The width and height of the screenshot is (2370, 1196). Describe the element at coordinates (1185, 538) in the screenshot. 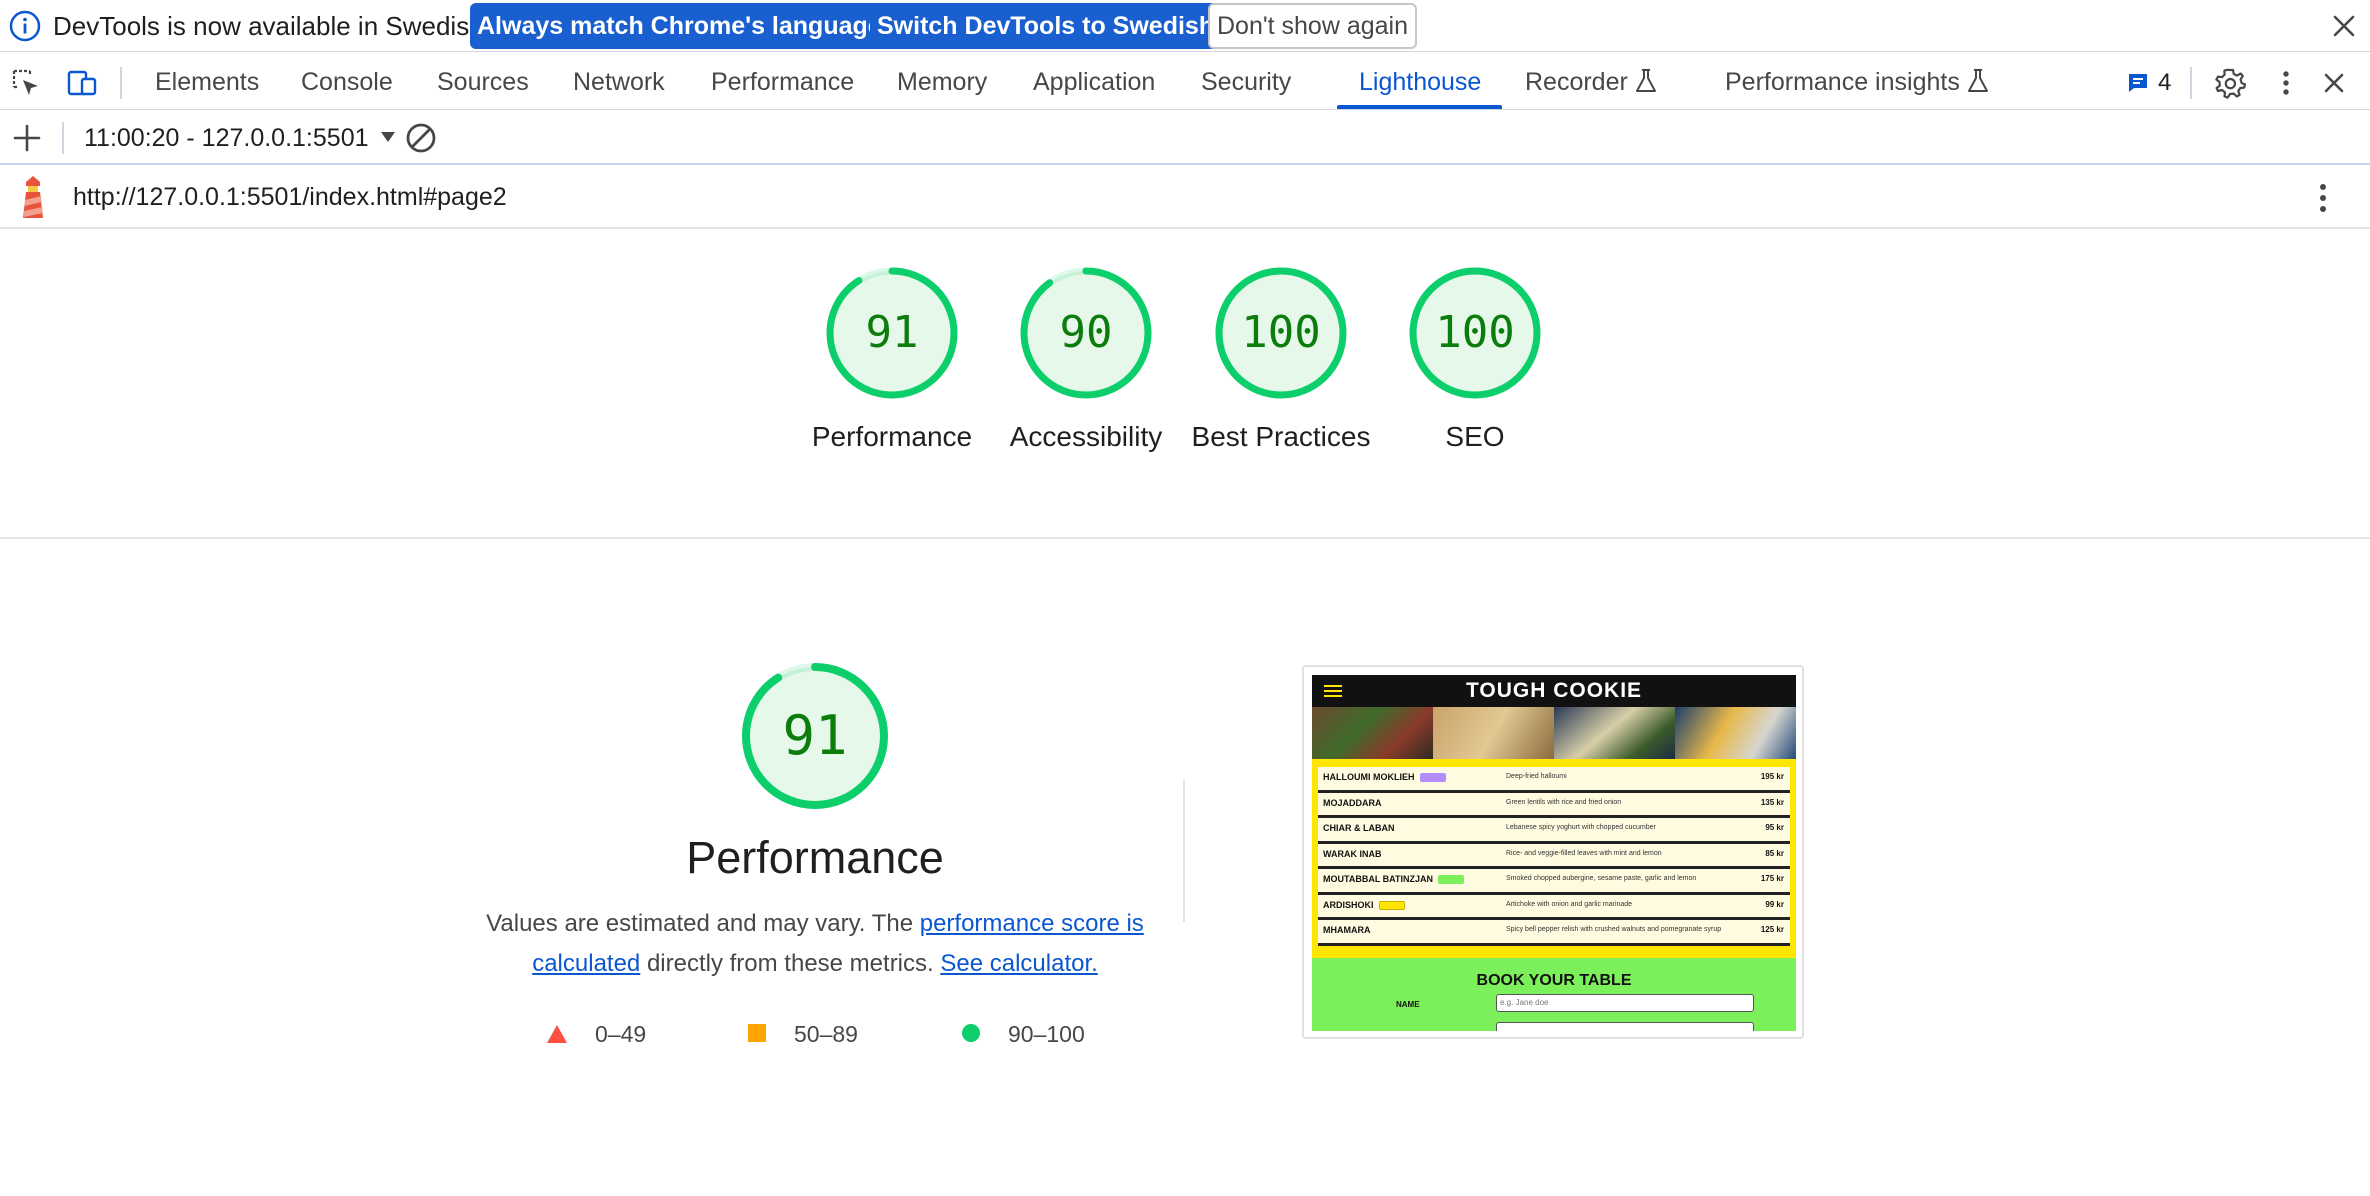

I see `section-divider` at that location.